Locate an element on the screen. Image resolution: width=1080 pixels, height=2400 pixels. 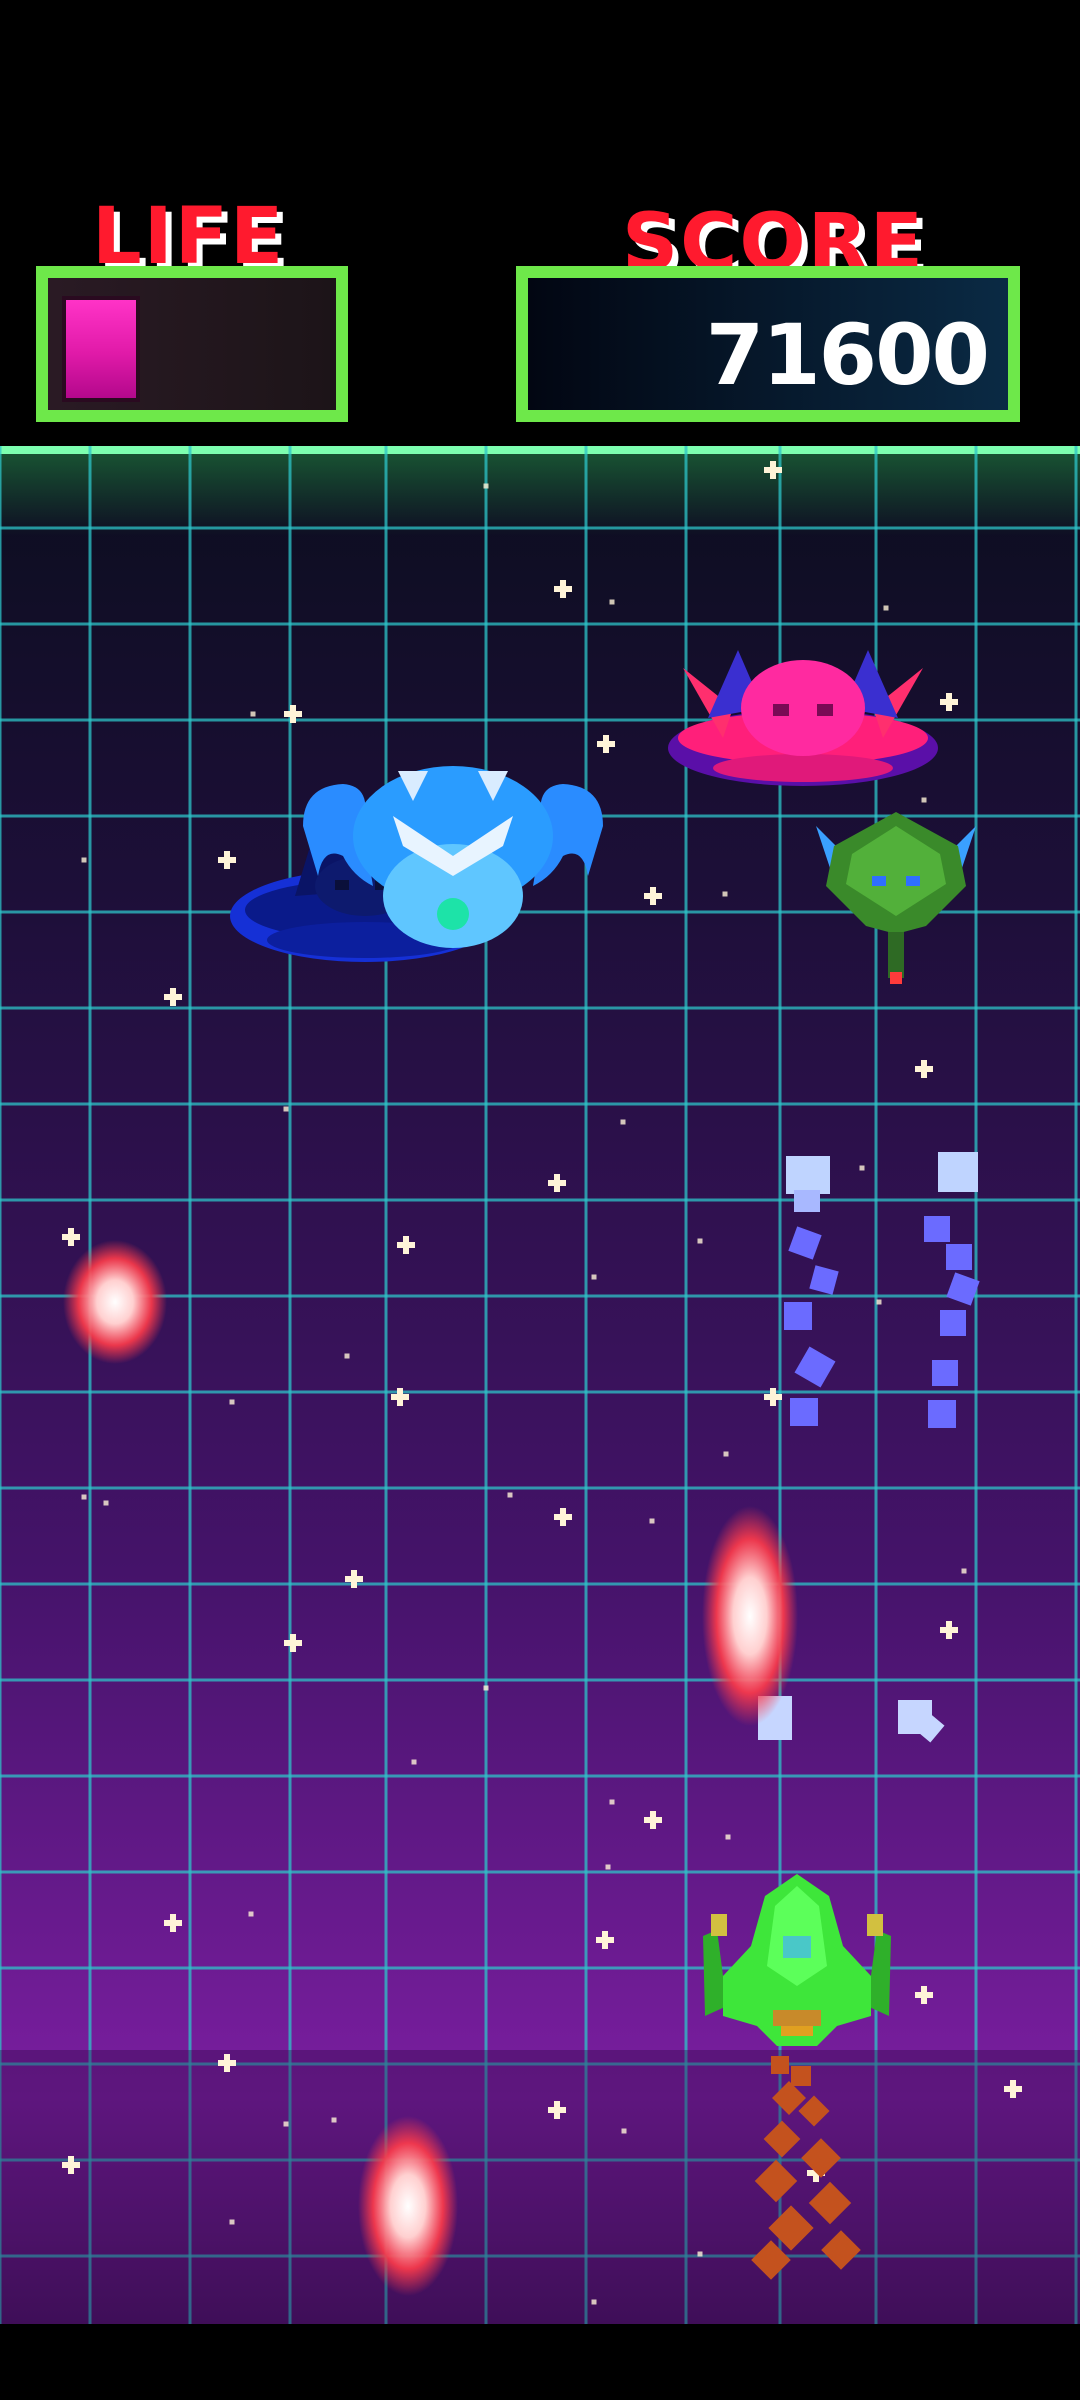
score-panel: 71600 is located at coordinates (768, 344).